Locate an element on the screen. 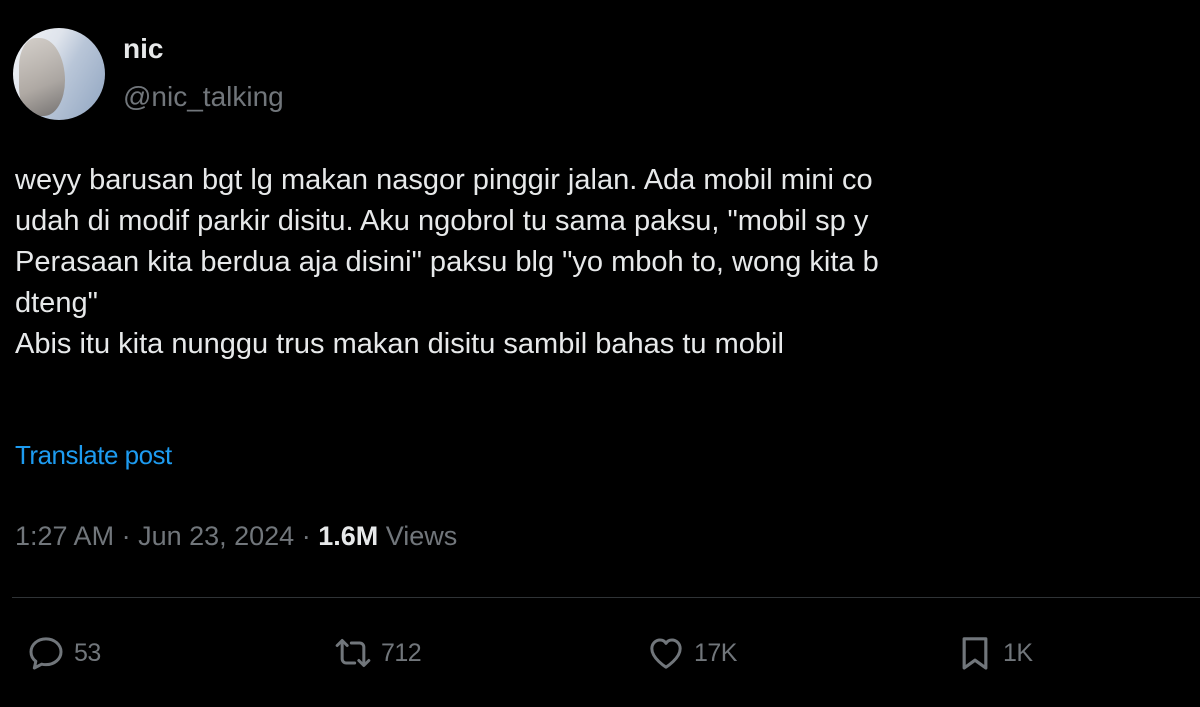 Image resolution: width=1200 pixels, height=707 pixels. translate-post-link: Translate post is located at coordinates (93, 455).